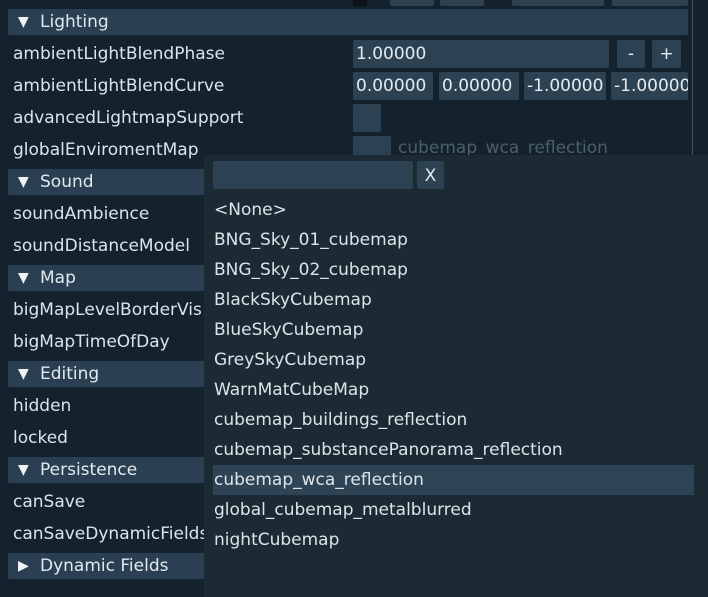 Image resolution: width=708 pixels, height=597 pixels. I want to click on popup-list-item: BlackSkyCubemap, so click(453, 300).